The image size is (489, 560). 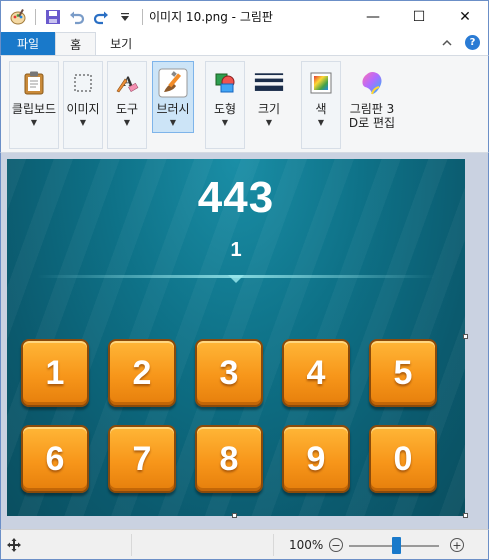 What do you see at coordinates (321, 83) in the screenshot?
I see `color-icon` at bounding box center [321, 83].